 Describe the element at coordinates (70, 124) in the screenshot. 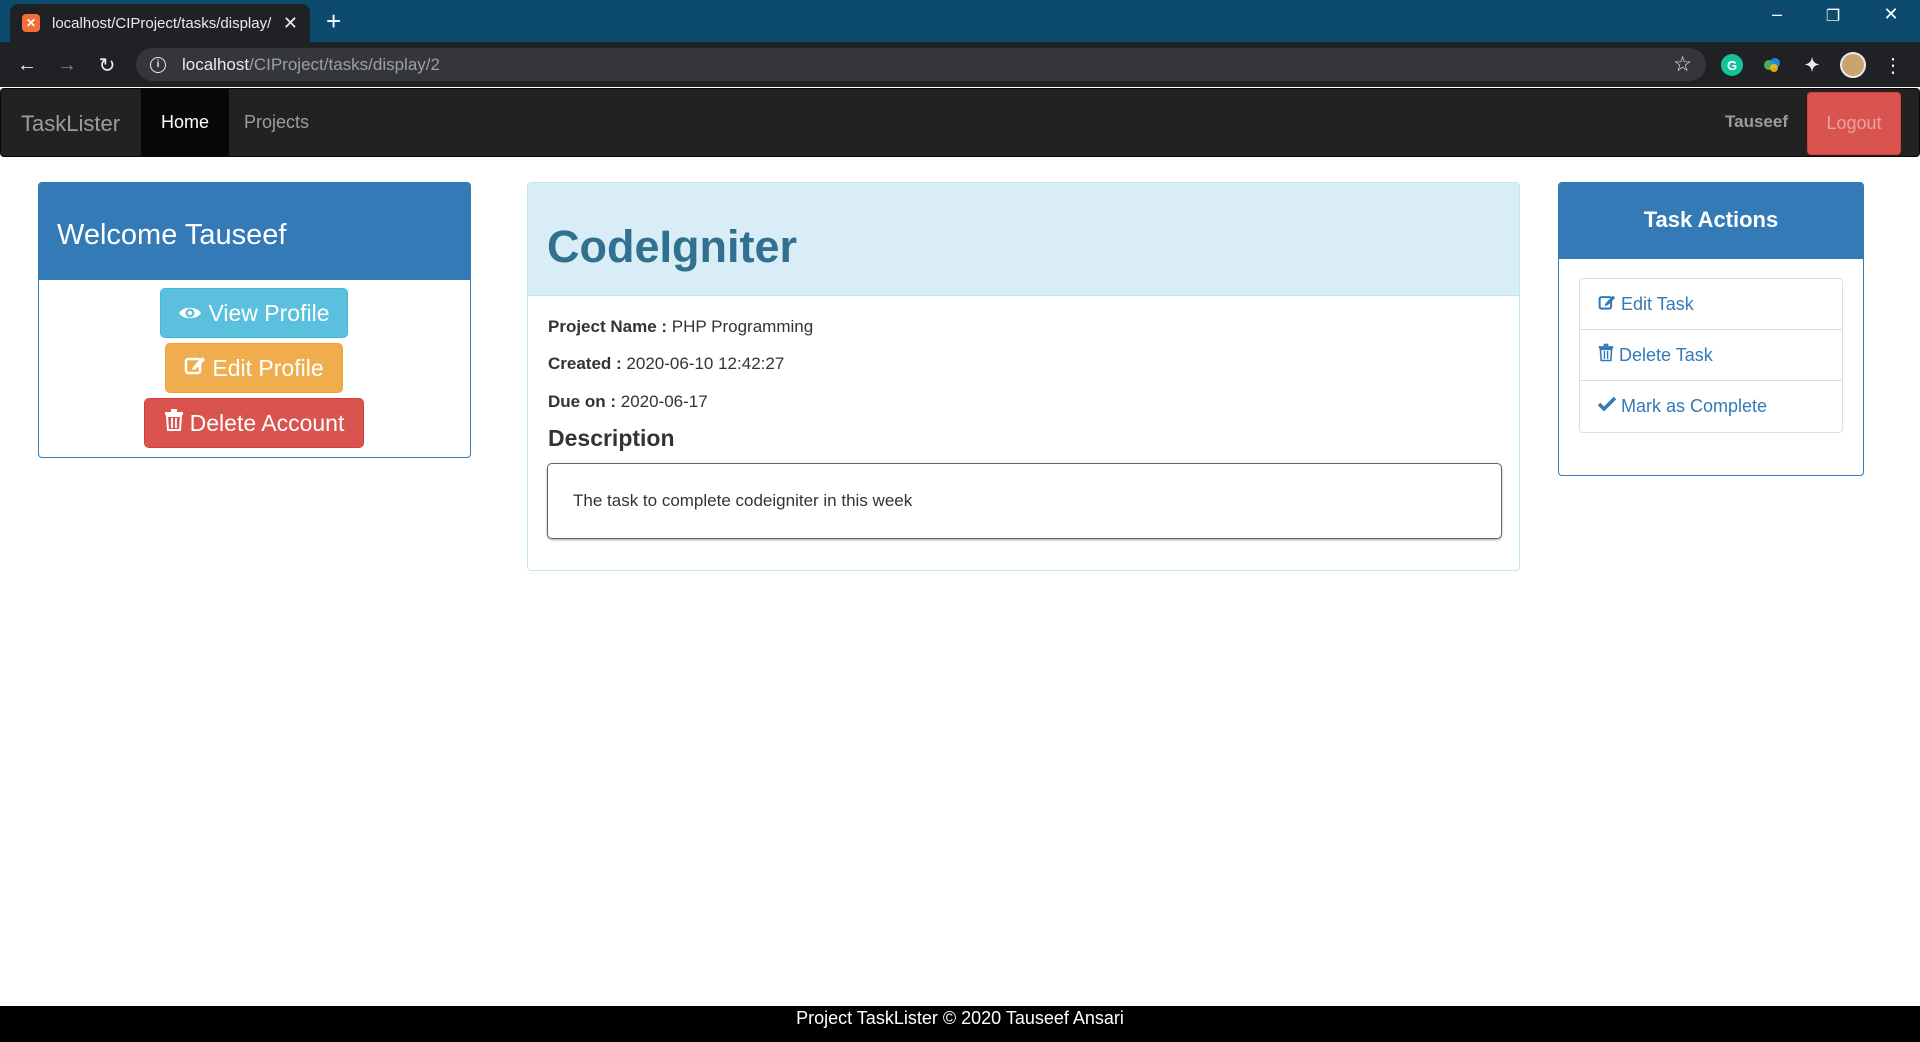

I see `navbar-brand: TaskLister` at that location.